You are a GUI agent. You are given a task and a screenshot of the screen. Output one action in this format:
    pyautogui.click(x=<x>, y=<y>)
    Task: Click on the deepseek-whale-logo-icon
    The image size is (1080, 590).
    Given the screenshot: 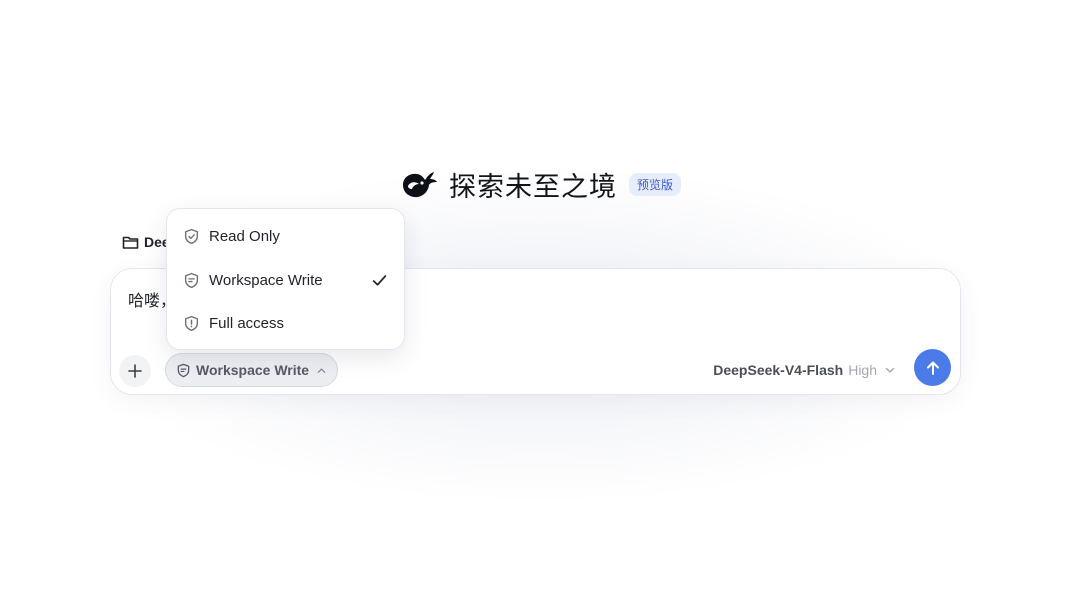 What is the action you would take?
    pyautogui.click(x=419, y=184)
    